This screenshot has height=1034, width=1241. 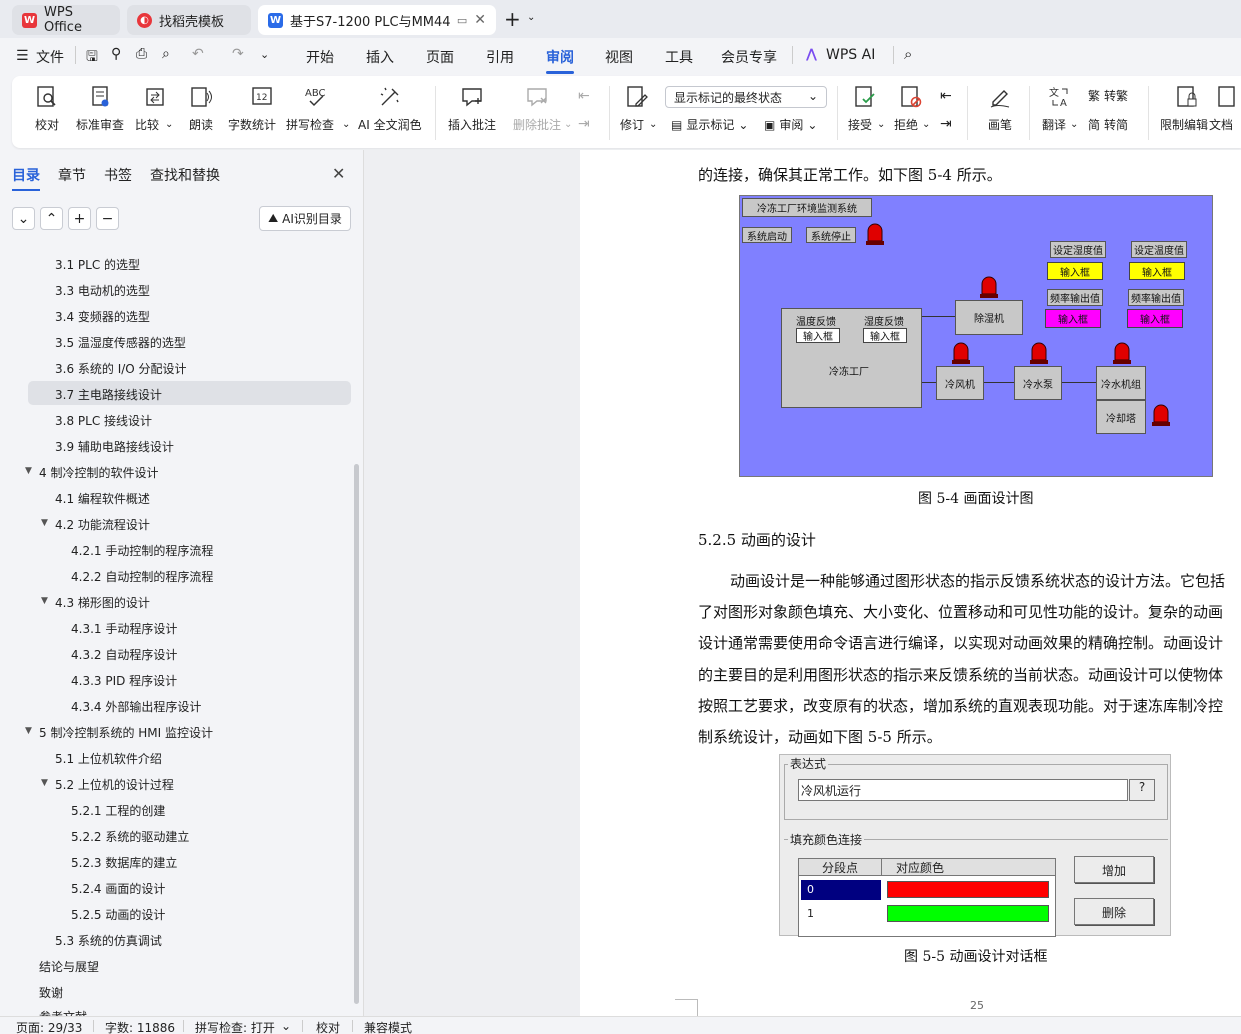 What do you see at coordinates (946, 96) in the screenshot?
I see `prev-change-icon: ⇤` at bounding box center [946, 96].